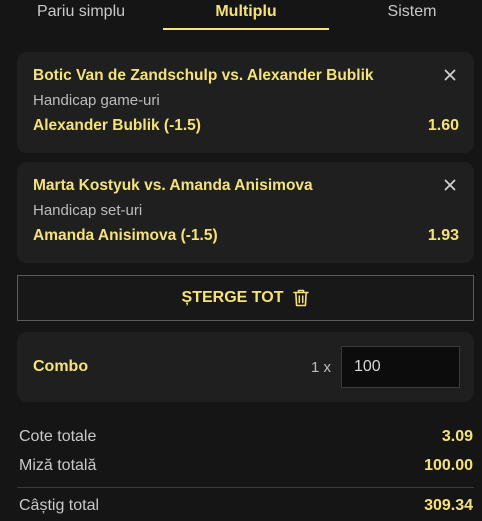 Image resolution: width=482 pixels, height=521 pixels. I want to click on bet-selection: Amanda Anisimova (-1.5), so click(125, 235).